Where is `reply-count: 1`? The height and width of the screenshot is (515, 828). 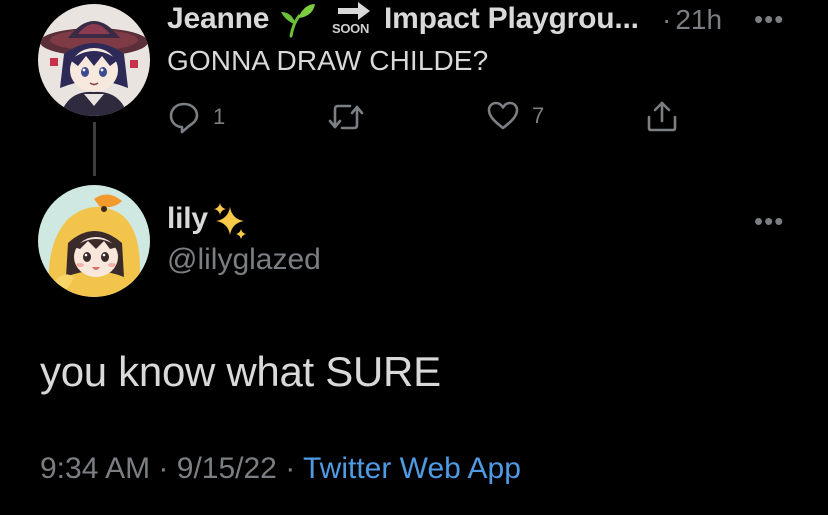
reply-count: 1 is located at coordinates (219, 116).